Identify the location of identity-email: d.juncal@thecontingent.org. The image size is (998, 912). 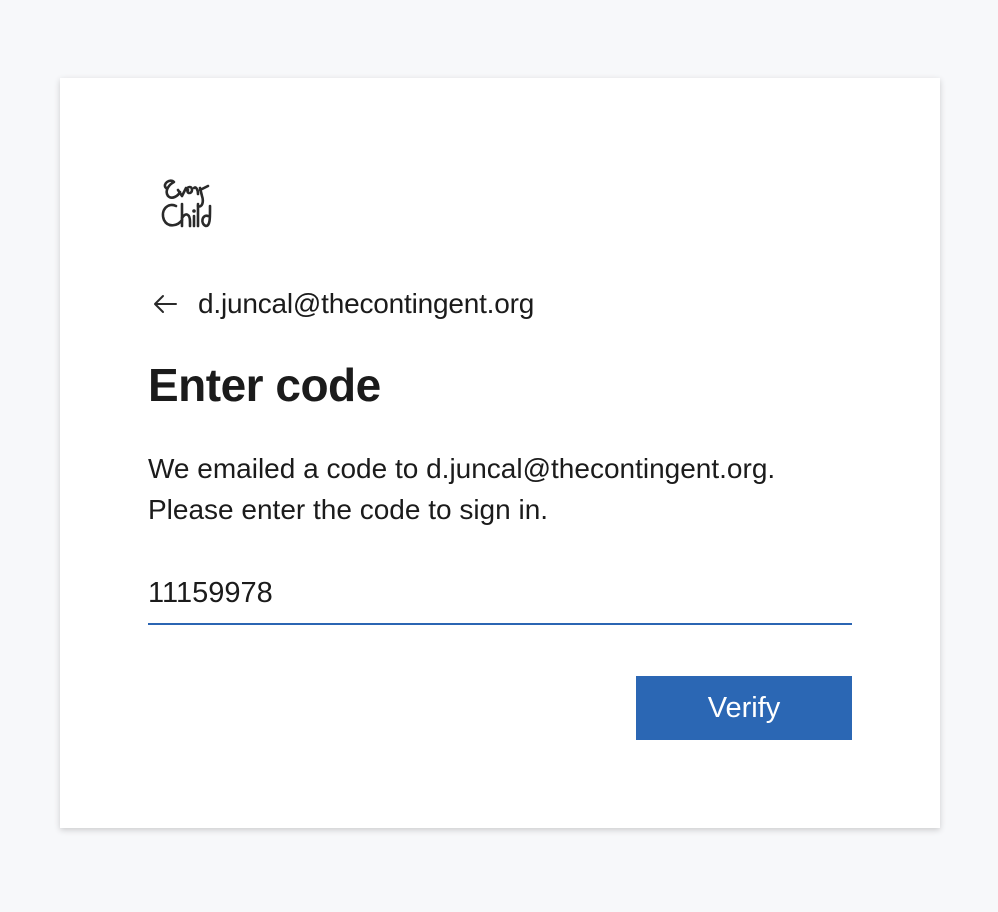
(366, 303).